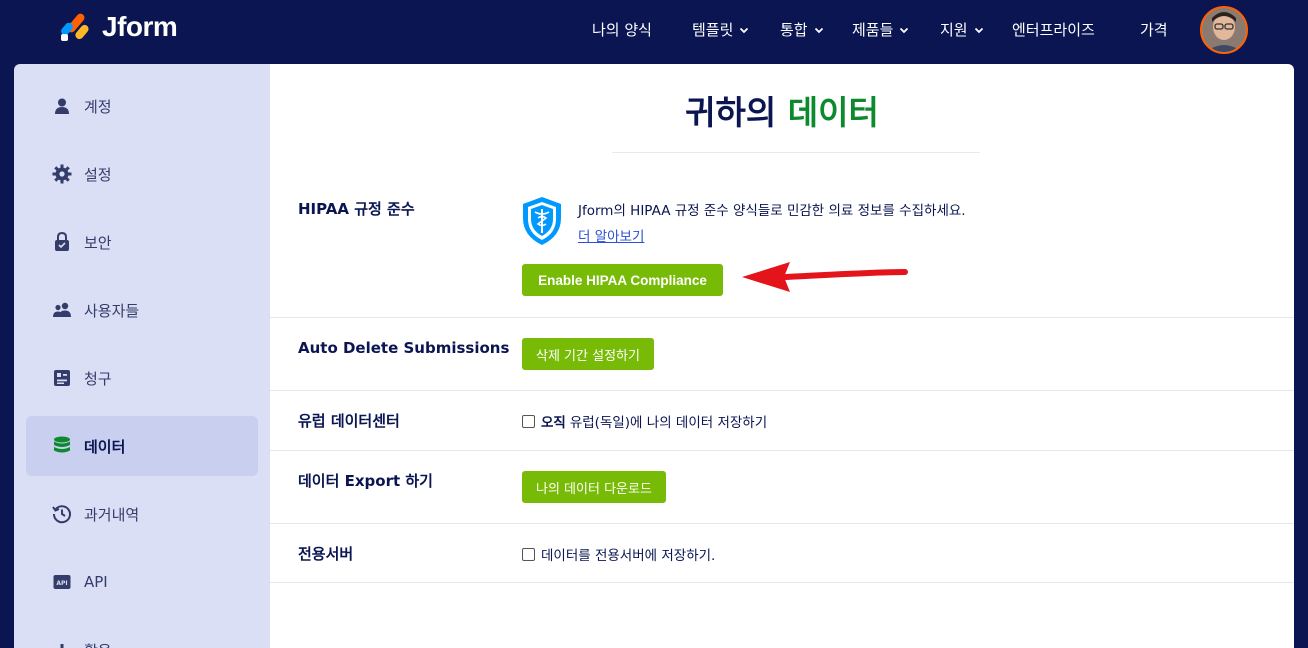 The width and height of the screenshot is (1308, 648). I want to click on nav-label: 엔터프라이즈, so click(1053, 30).